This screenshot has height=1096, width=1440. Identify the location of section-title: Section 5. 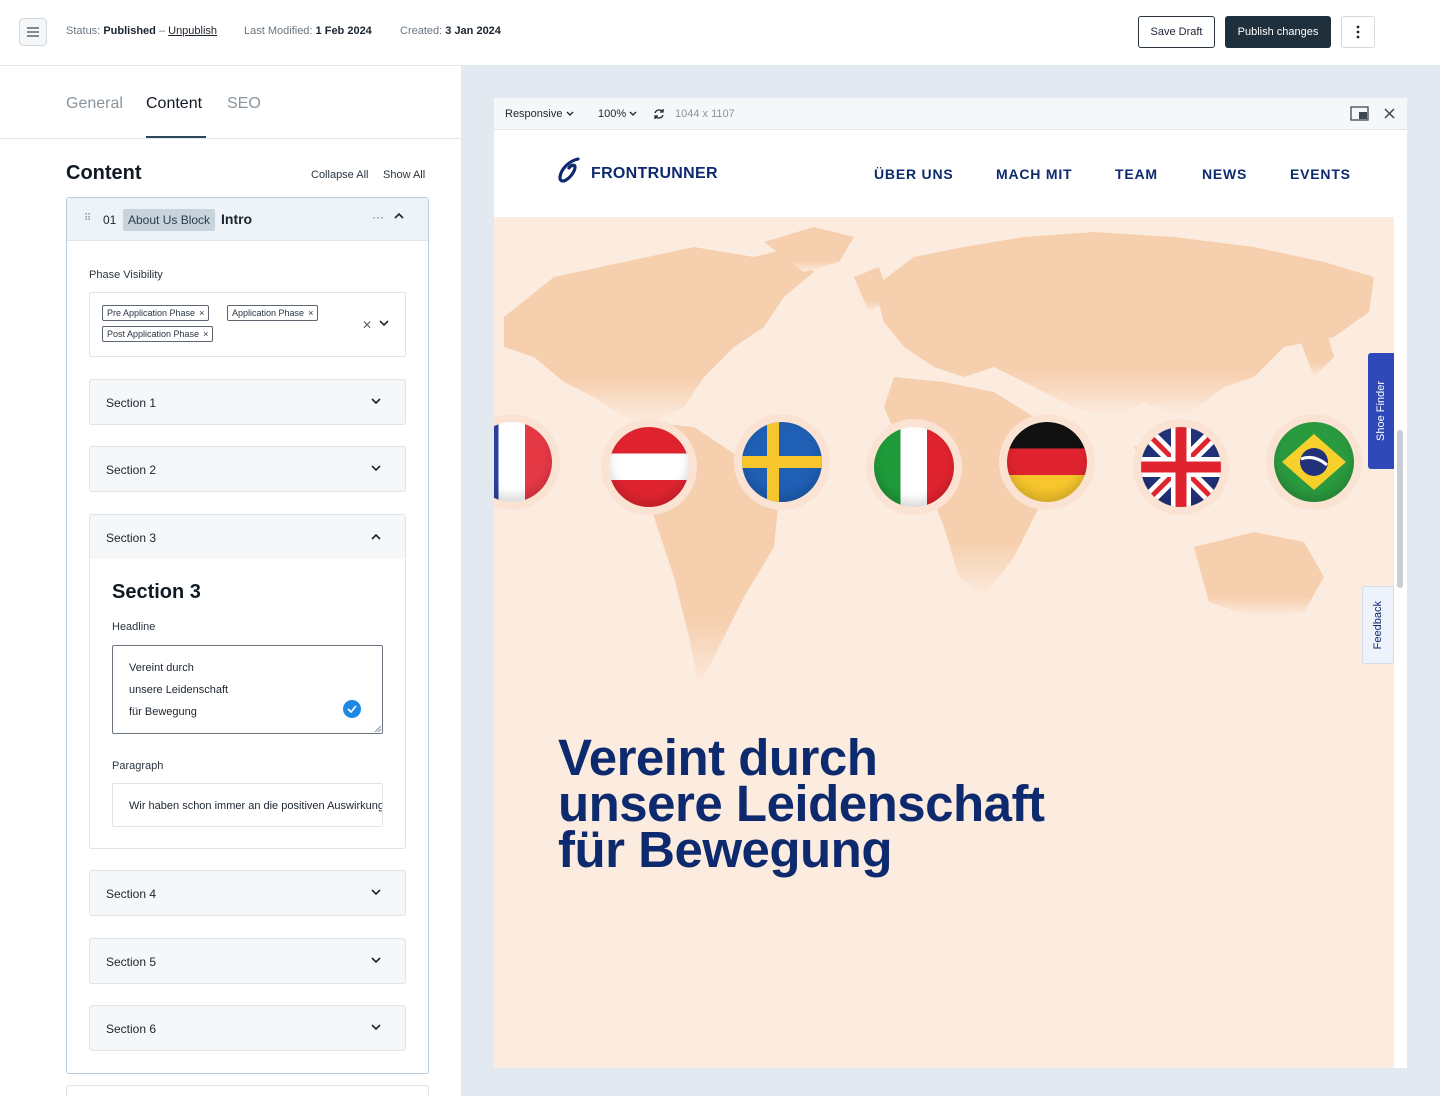
(131, 962).